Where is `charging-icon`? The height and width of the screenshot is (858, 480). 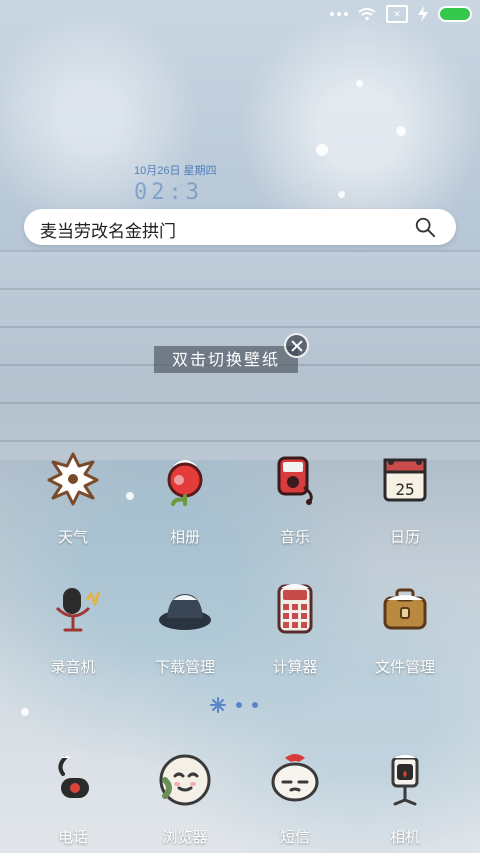 charging-icon is located at coordinates (423, 14).